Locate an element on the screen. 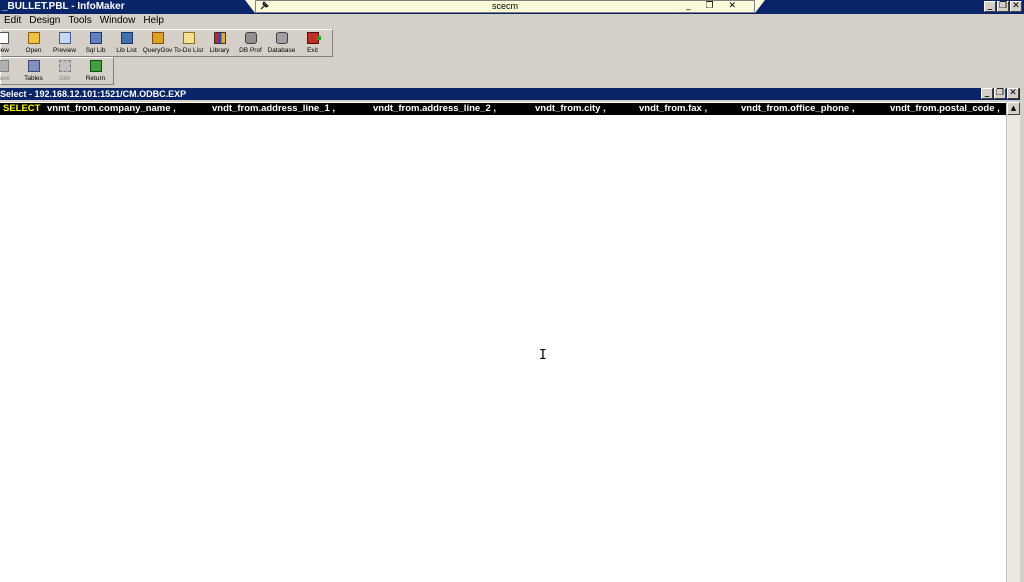 The image size is (1024, 582). join-icon is located at coordinates (64, 66).